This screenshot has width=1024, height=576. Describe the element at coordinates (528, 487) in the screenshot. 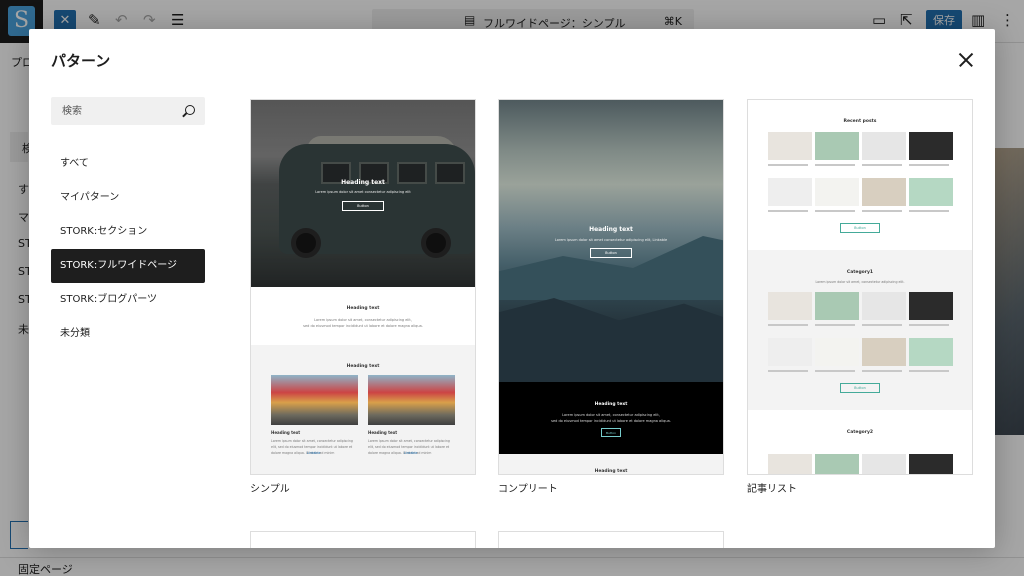

I see `pattern-label-complete: コンプリート` at that location.